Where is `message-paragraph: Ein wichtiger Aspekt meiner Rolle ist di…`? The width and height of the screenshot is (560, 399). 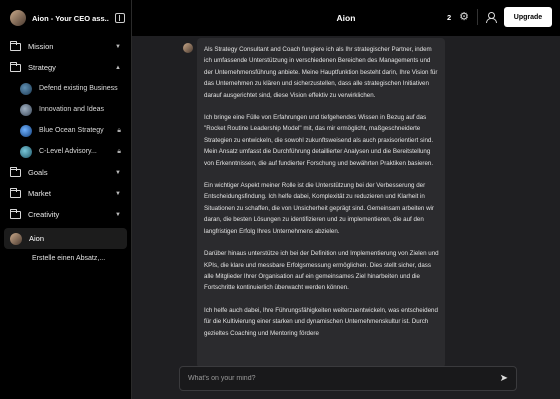
message-paragraph: Ein wichtiger Aspekt meiner Rolle ist di… is located at coordinates (319, 208).